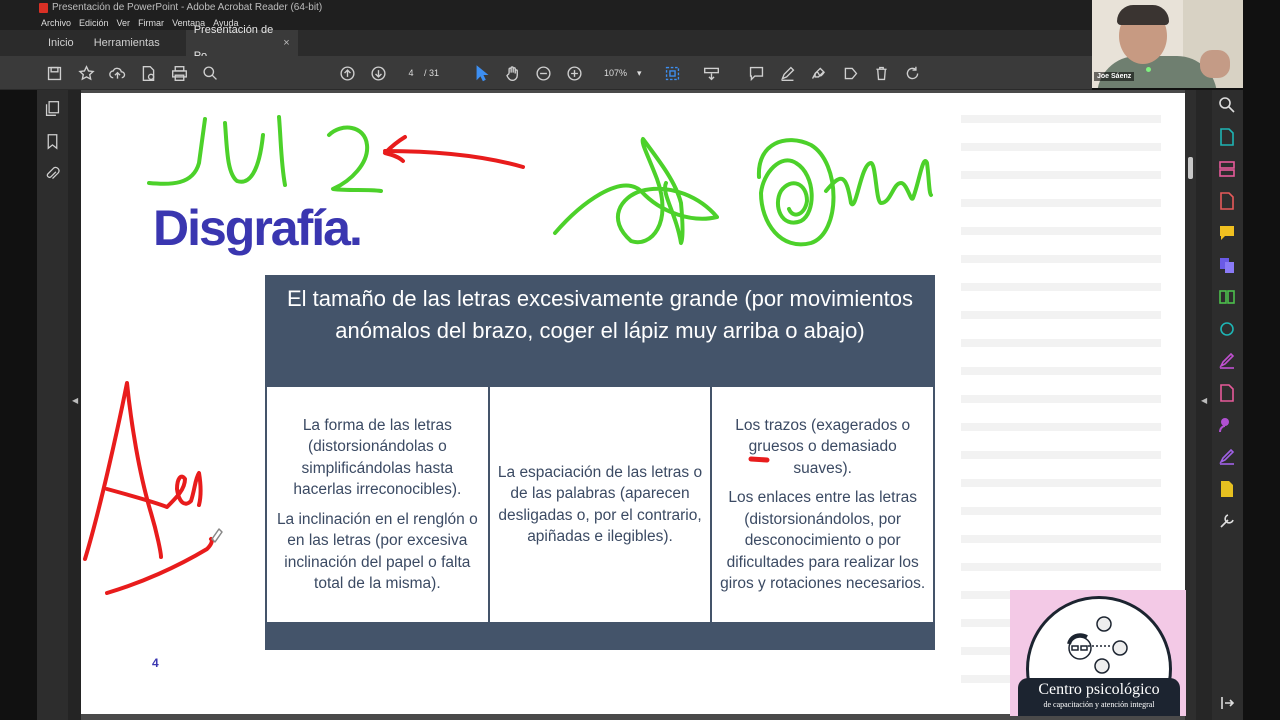  Describe the element at coordinates (1227, 201) in the screenshot. I see `create-pdf-icon` at that location.